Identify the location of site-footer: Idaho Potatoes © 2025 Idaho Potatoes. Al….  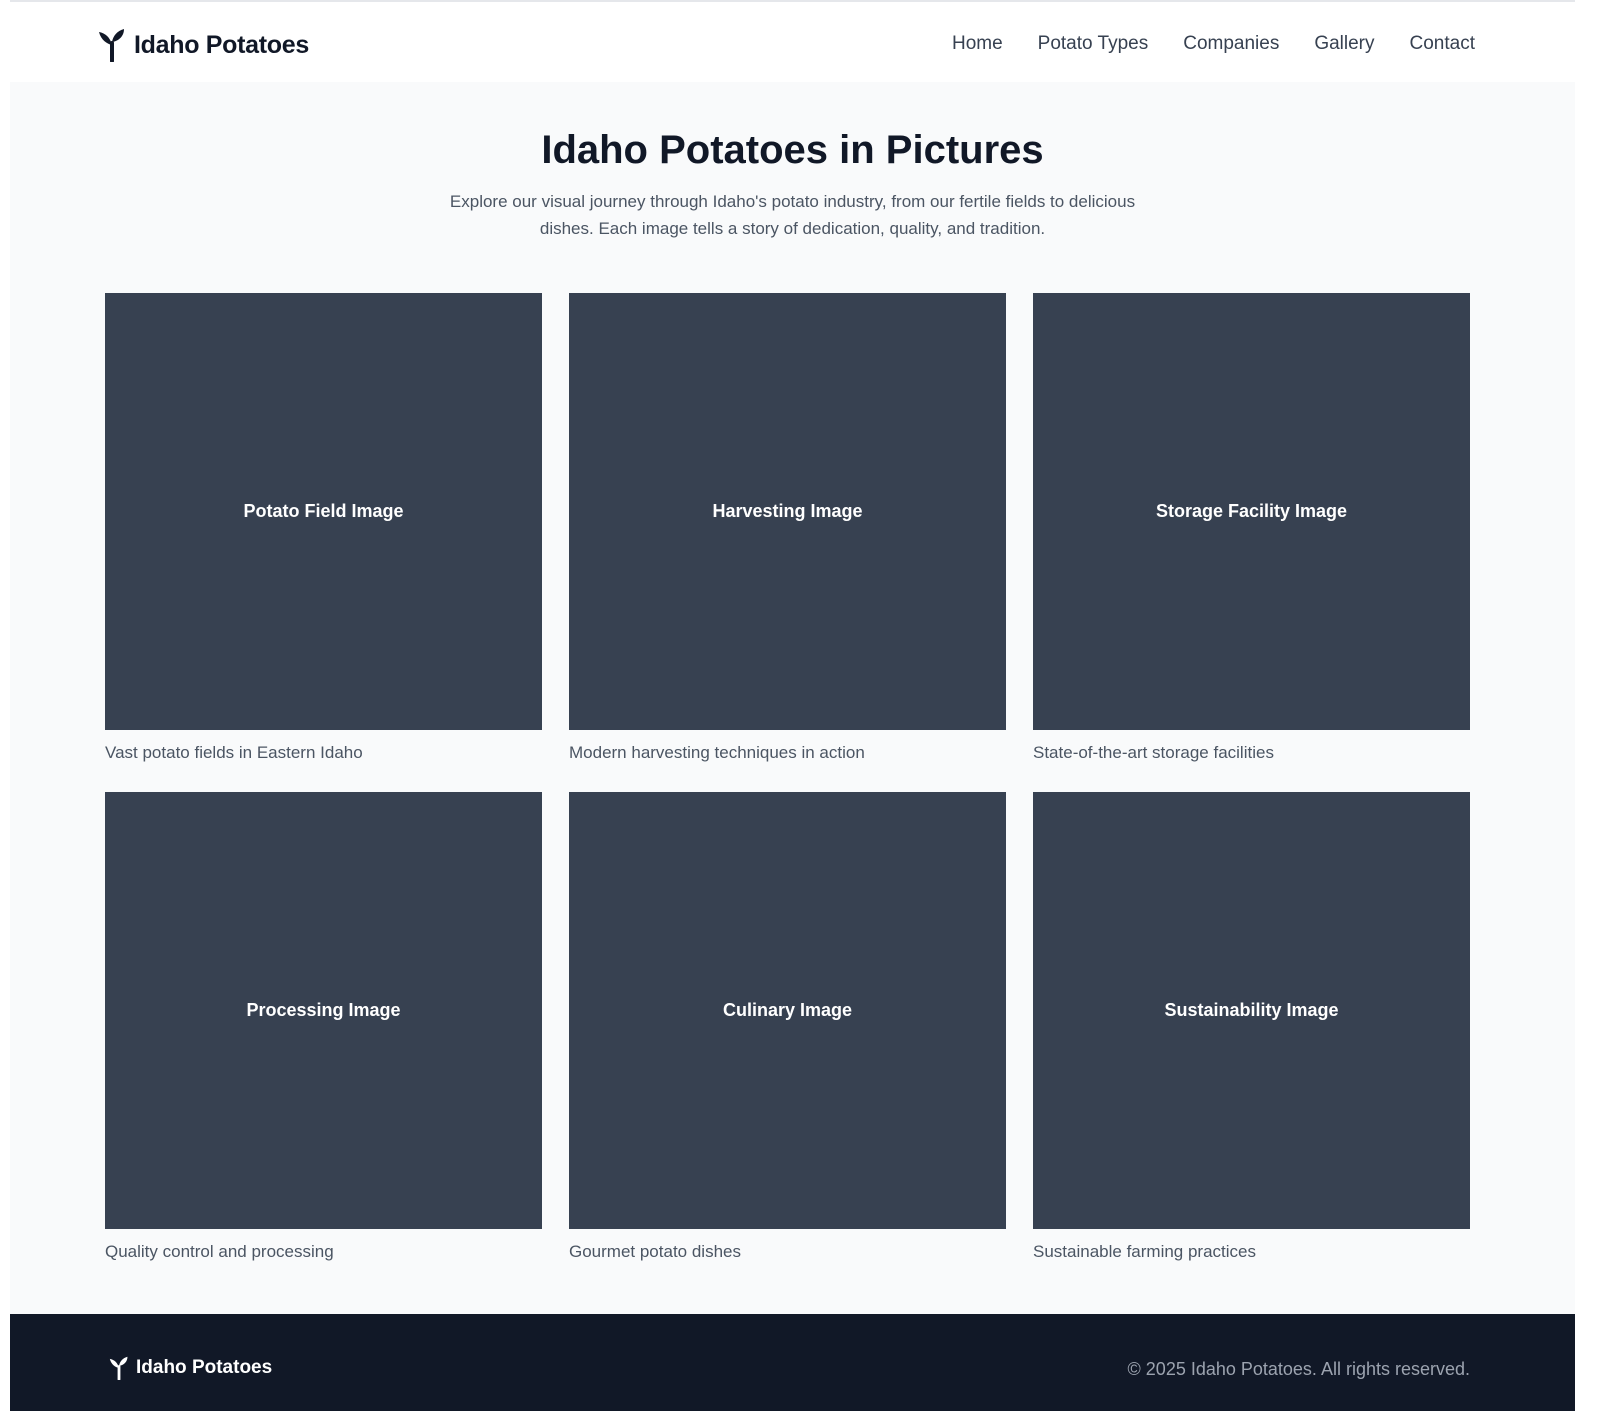
(792, 1362).